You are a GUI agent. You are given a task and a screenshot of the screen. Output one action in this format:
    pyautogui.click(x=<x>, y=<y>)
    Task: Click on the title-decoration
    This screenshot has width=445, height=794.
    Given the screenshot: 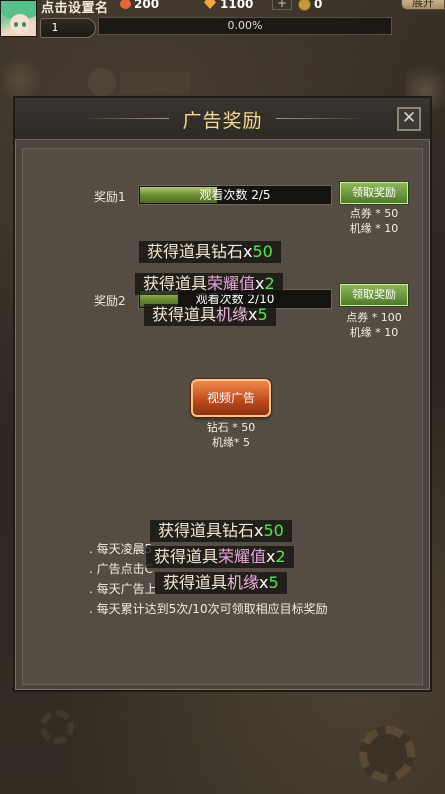 What is the action you would take?
    pyautogui.click(x=321, y=118)
    